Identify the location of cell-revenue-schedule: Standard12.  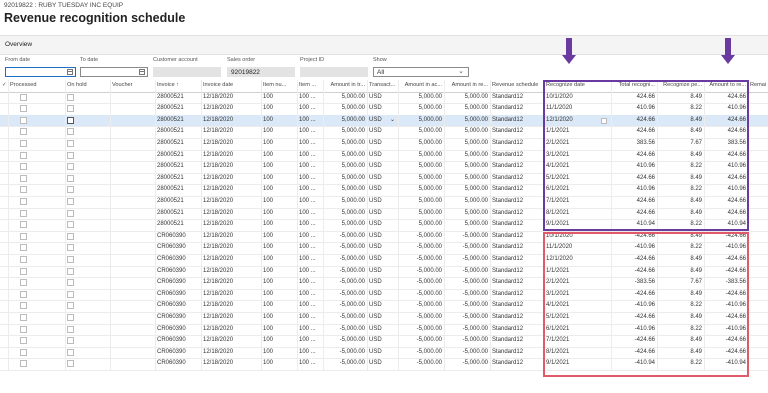
(517, 121).